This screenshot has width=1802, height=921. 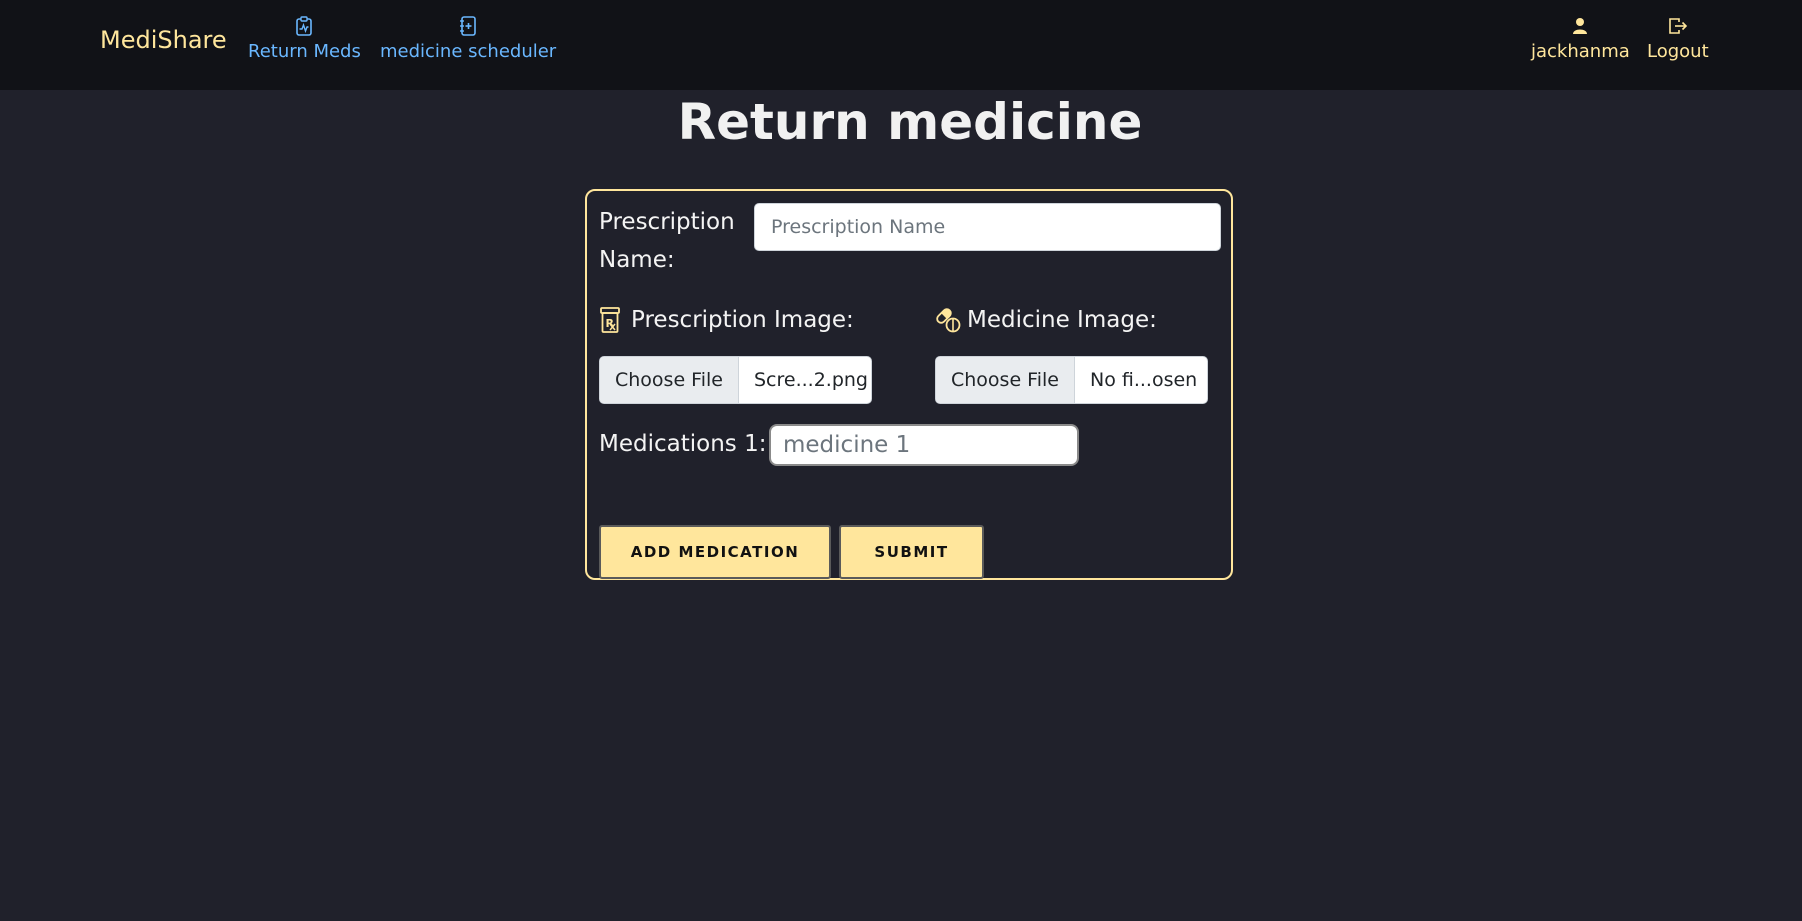 I want to click on box-arrow-right-icon, so click(x=1678, y=26).